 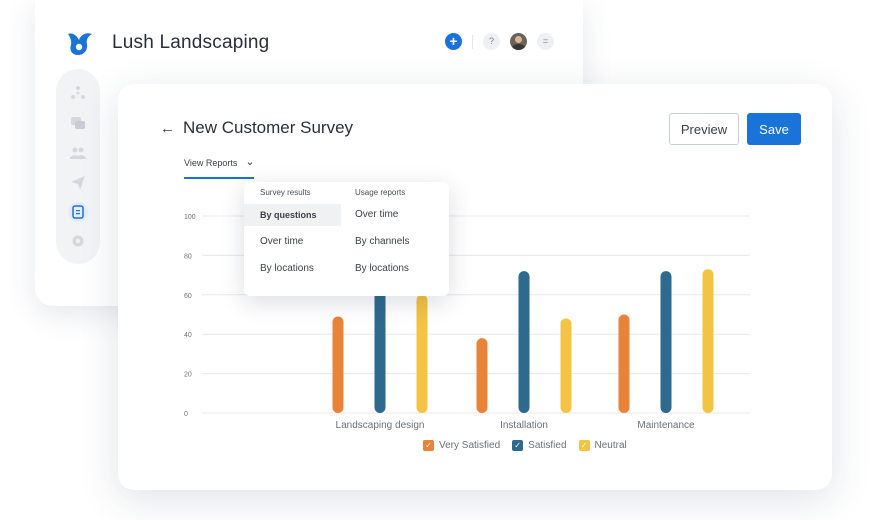 What do you see at coordinates (285, 192) in the screenshot?
I see `menu-header-survey: Survey results` at bounding box center [285, 192].